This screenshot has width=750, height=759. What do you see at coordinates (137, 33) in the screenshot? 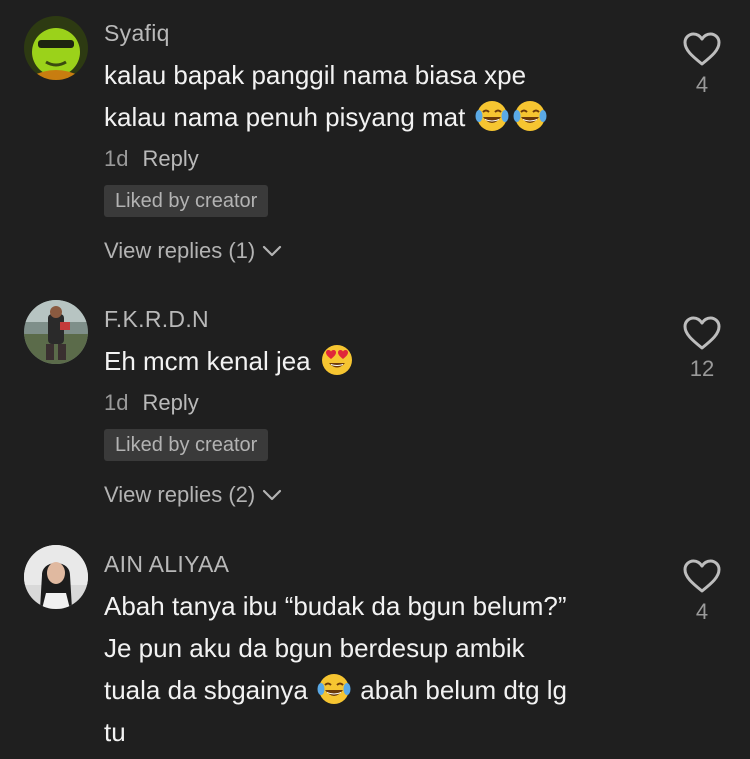
I see `comment-username: Syafiq` at bounding box center [137, 33].